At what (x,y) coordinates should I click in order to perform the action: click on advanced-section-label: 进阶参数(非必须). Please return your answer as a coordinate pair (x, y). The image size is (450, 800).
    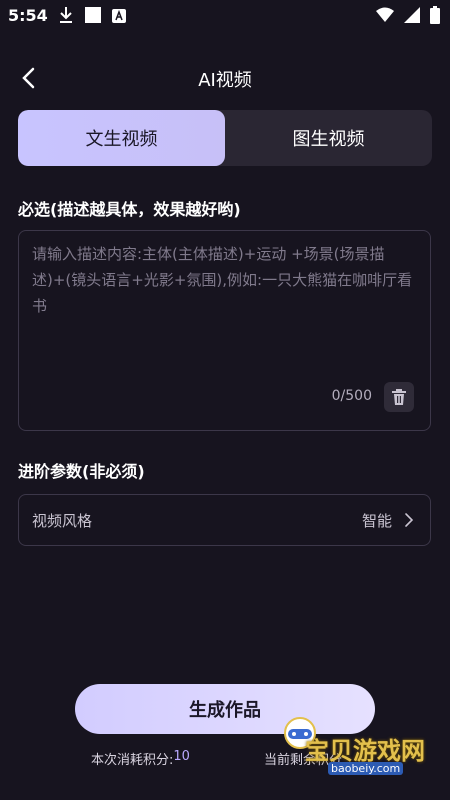
    Looking at the image, I should click on (81, 471).